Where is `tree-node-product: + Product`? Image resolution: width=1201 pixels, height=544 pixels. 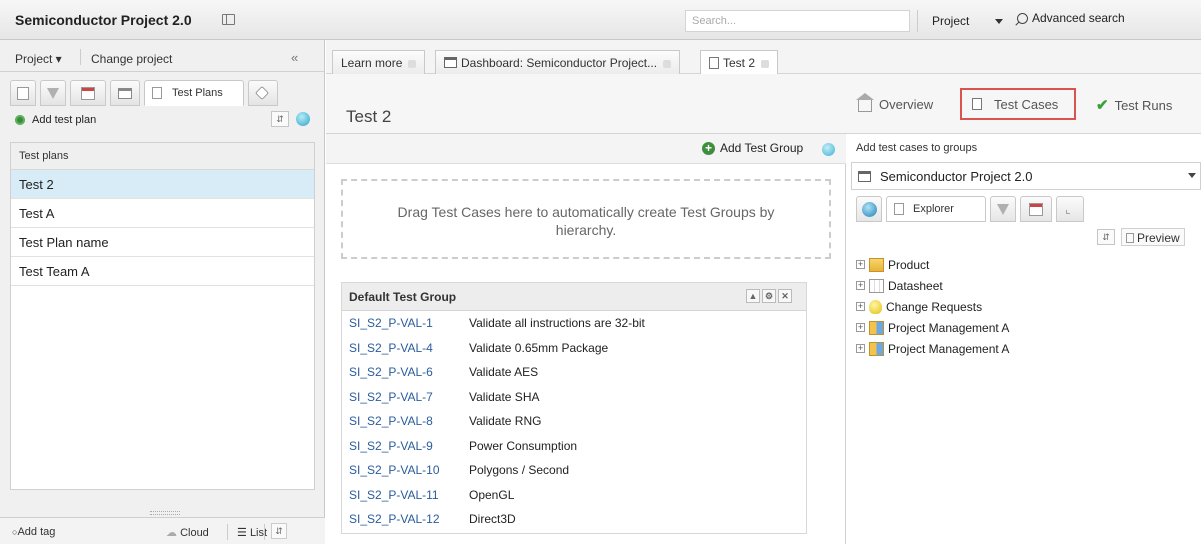 tree-node-product: + Product is located at coordinates (932, 264).